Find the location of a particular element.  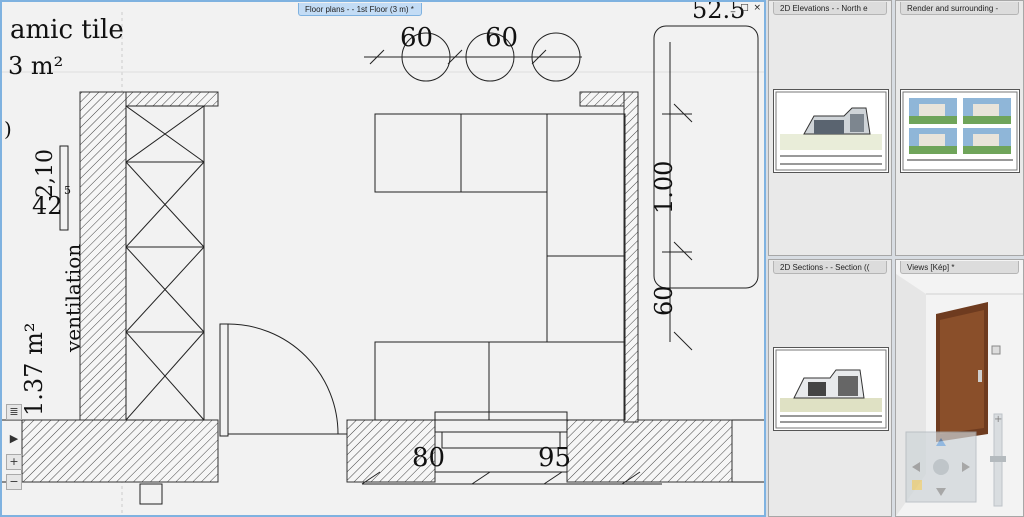

elevations-panel: 2D Elevations - - North e is located at coordinates (830, 128).